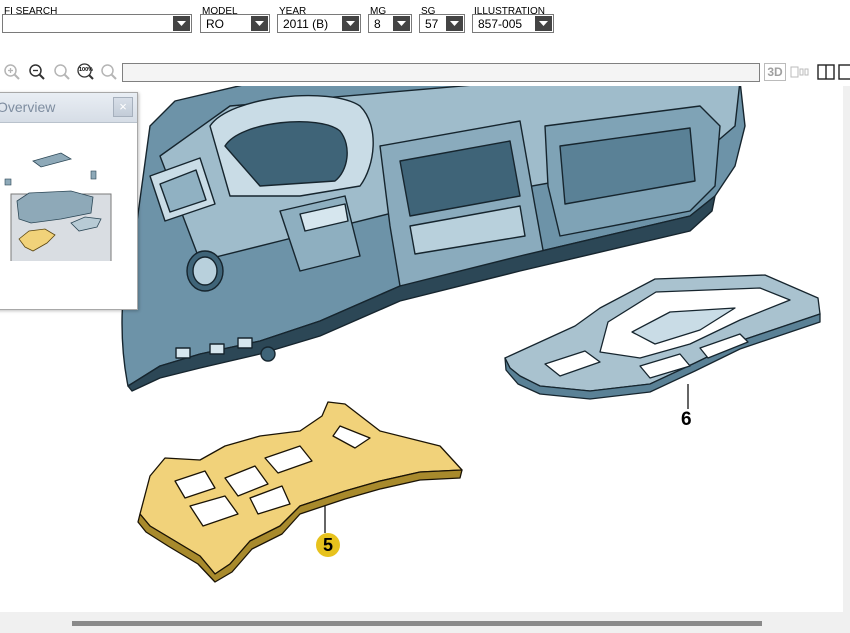  Describe the element at coordinates (417, 623) in the screenshot. I see `horizontal-scroll-thumb` at that location.